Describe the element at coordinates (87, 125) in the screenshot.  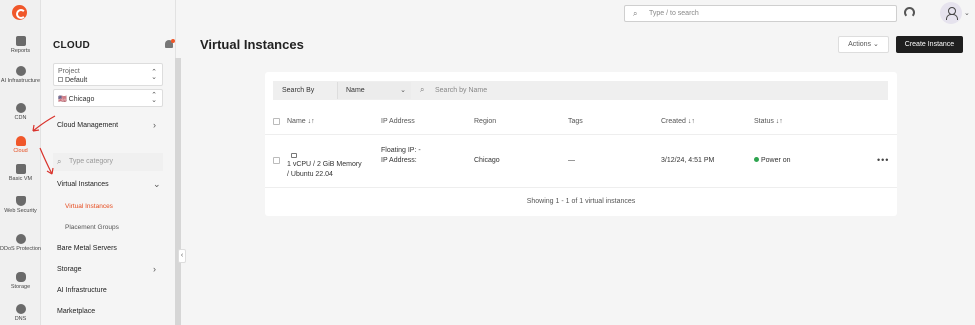
I see `nav-cloud-management: Cloud Management` at that location.